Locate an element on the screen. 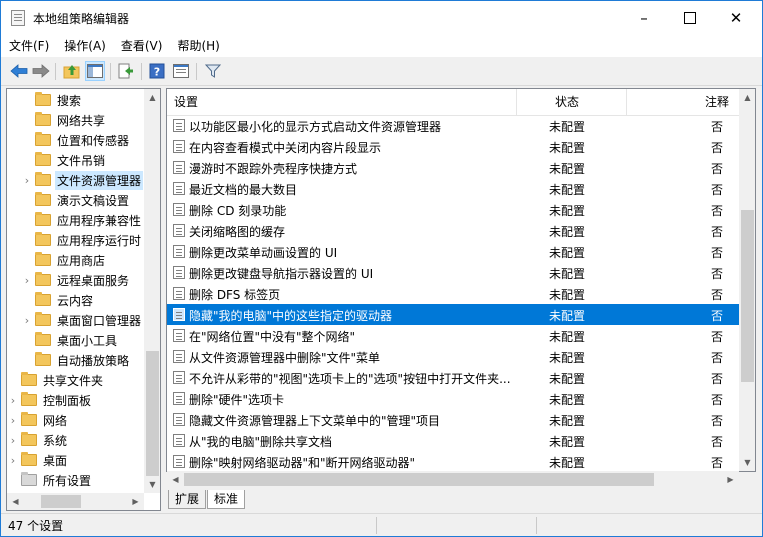  tree-item: 位置和传感器 is located at coordinates (82, 140).